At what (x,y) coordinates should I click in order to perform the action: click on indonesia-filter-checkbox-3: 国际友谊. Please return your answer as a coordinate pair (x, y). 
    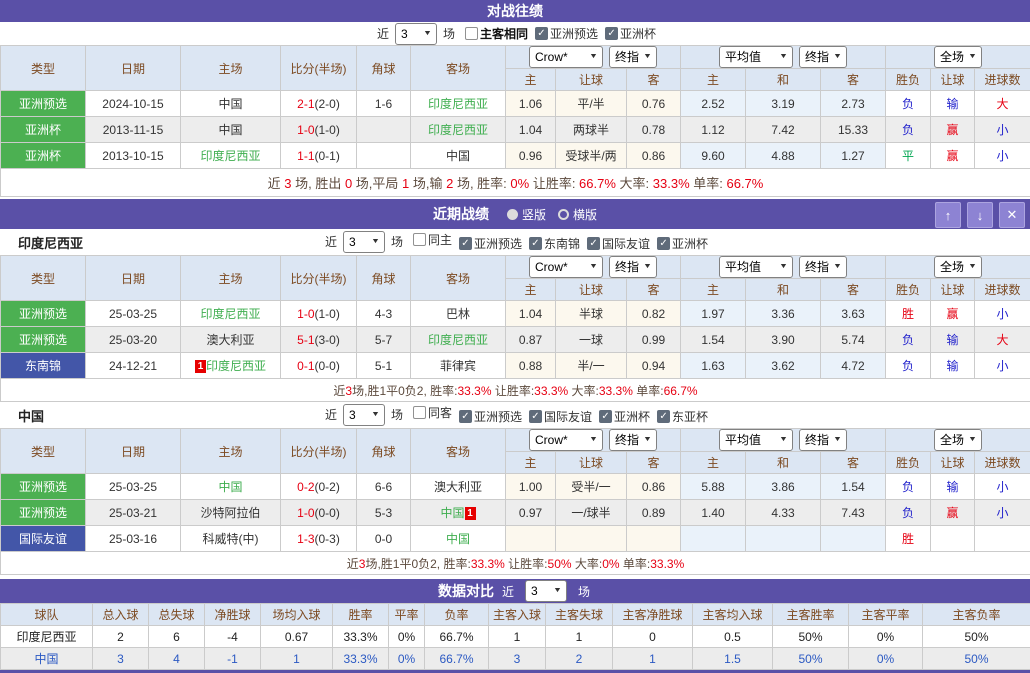
    Looking at the image, I should click on (618, 243).